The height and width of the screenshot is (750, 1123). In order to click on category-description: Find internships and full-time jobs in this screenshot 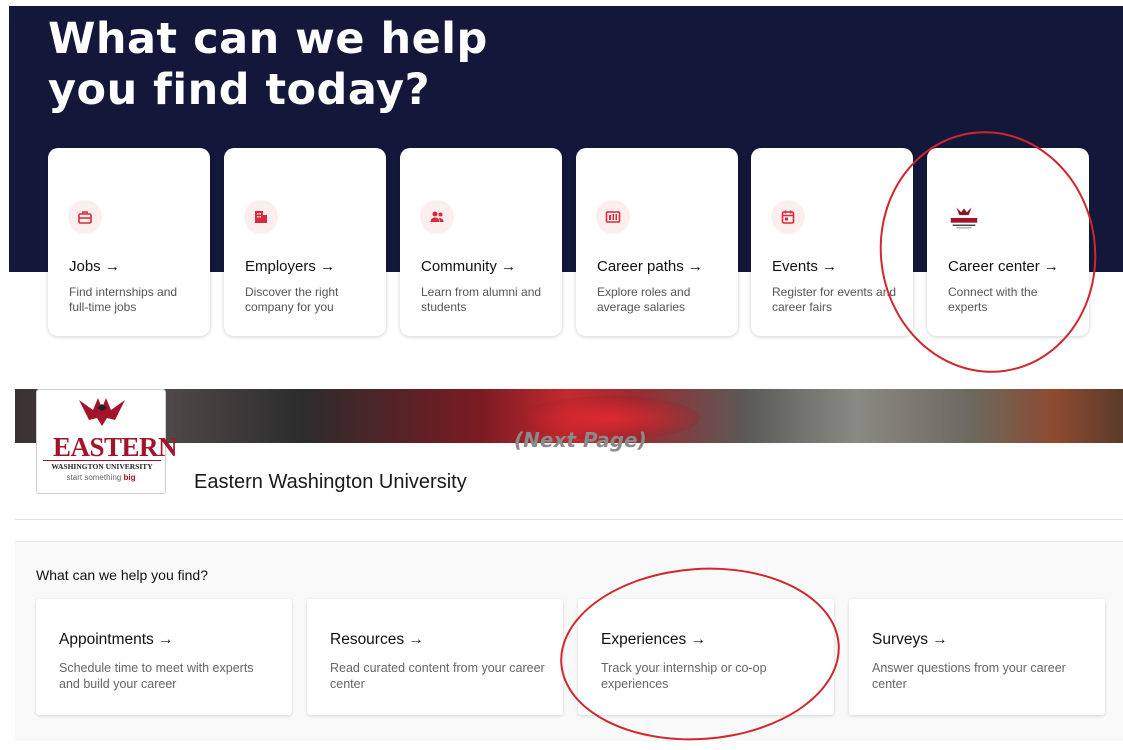, I will do `click(123, 299)`.